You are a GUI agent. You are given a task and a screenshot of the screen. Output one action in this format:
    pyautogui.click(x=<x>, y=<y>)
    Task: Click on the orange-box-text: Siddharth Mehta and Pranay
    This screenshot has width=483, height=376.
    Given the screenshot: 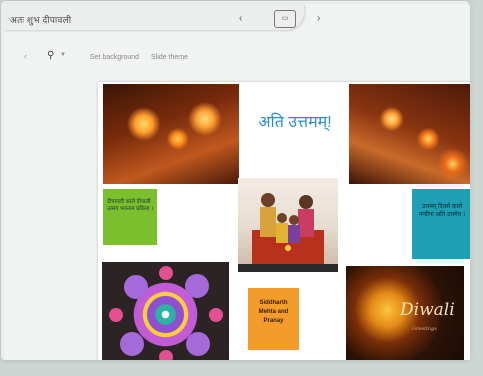 What is the action you would take?
    pyautogui.click(x=273, y=312)
    